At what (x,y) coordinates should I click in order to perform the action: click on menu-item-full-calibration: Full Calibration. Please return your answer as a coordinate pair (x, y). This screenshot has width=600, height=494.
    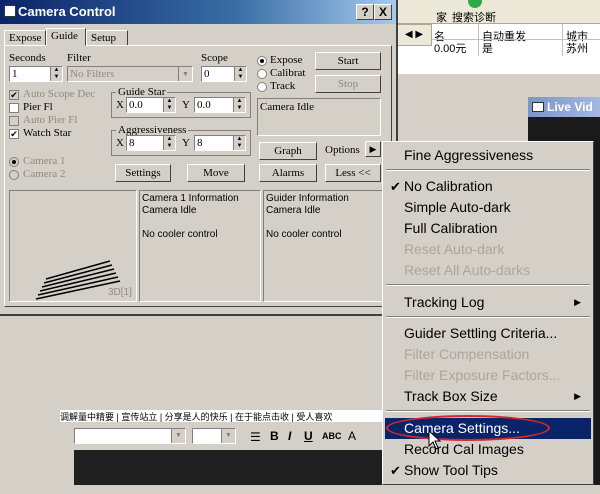
    Looking at the image, I should click on (488, 228).